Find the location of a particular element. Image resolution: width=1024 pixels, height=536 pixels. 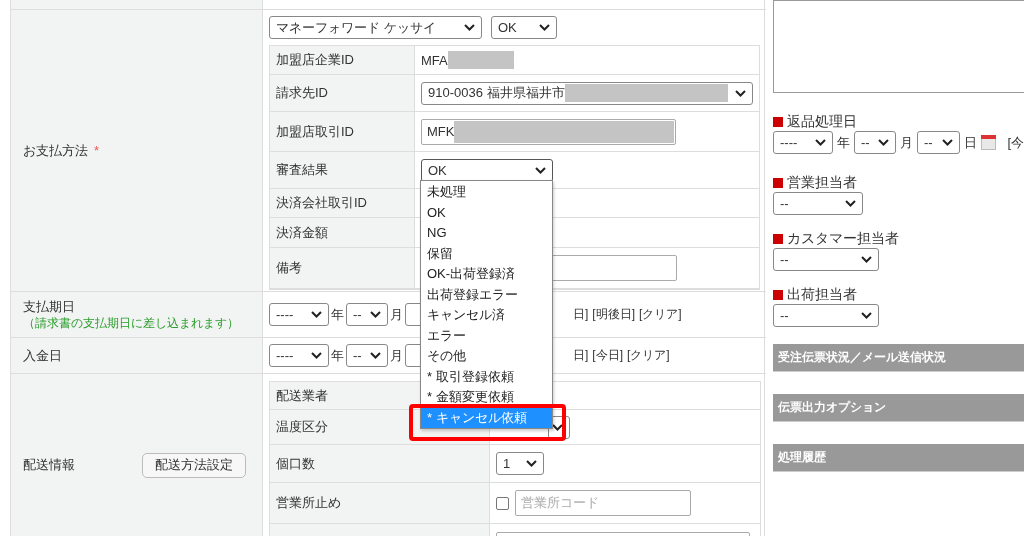

field-label: 審査結果 is located at coordinates (342, 170).